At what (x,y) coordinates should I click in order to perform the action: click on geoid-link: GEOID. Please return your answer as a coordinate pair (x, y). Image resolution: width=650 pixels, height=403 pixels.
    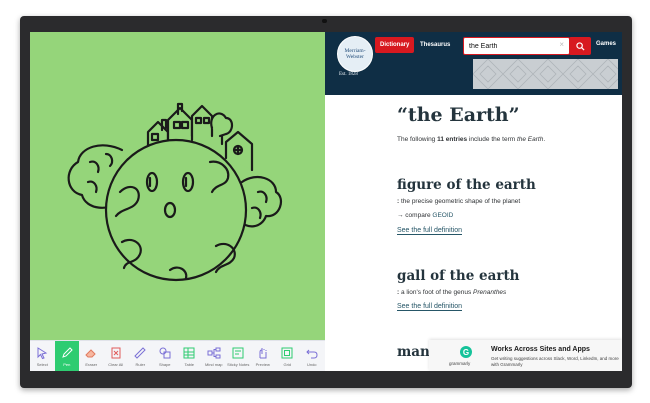
    Looking at the image, I should click on (442, 215).